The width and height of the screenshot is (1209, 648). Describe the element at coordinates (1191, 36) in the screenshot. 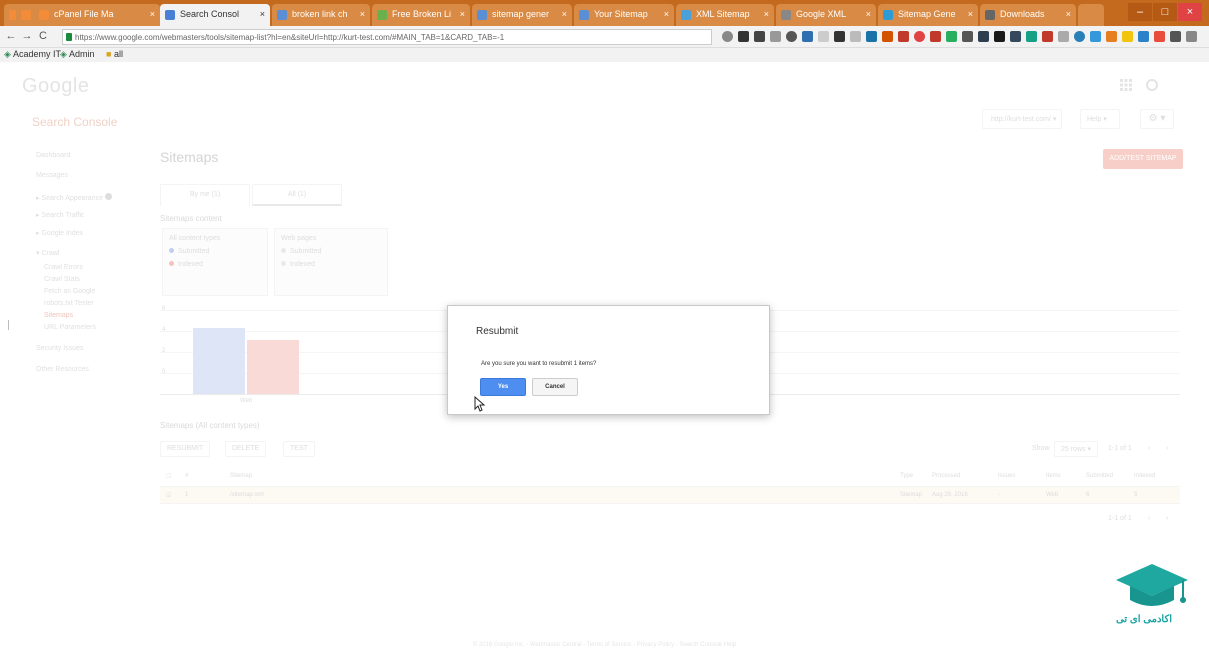

I see `menu-icon` at that location.